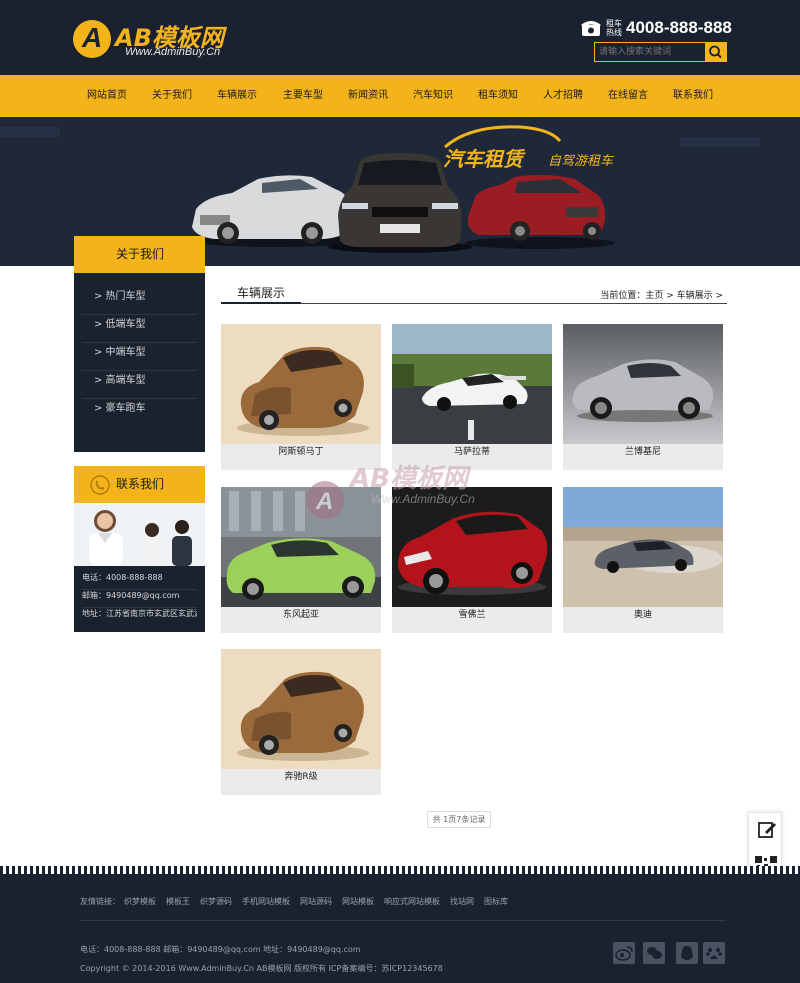 The height and width of the screenshot is (983, 800). What do you see at coordinates (679, 27) in the screenshot?
I see `hotline-number: 4008-888-888` at bounding box center [679, 27].